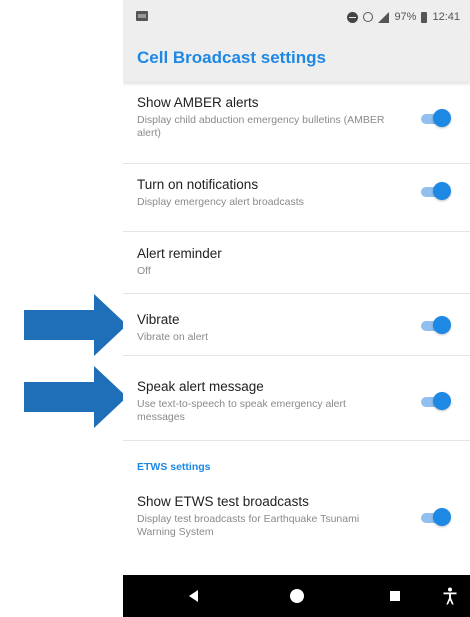  I want to click on setting-title: Show ETWS test broadcasts, so click(223, 501).